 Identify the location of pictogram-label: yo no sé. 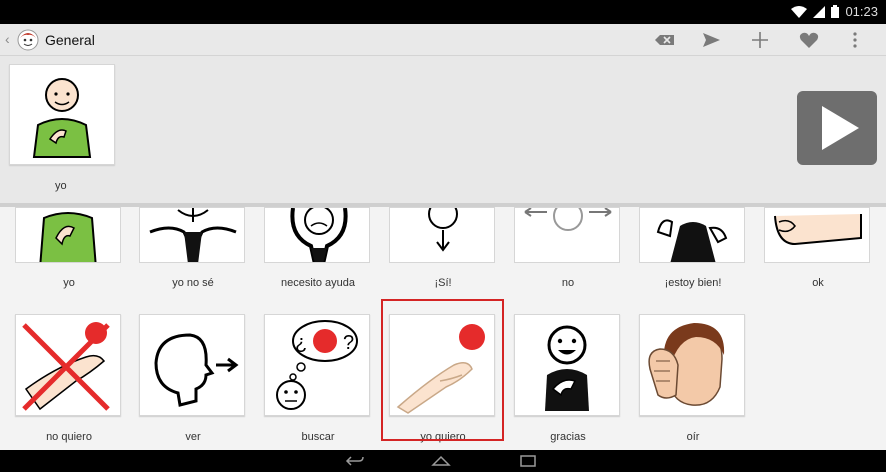
(193, 283).